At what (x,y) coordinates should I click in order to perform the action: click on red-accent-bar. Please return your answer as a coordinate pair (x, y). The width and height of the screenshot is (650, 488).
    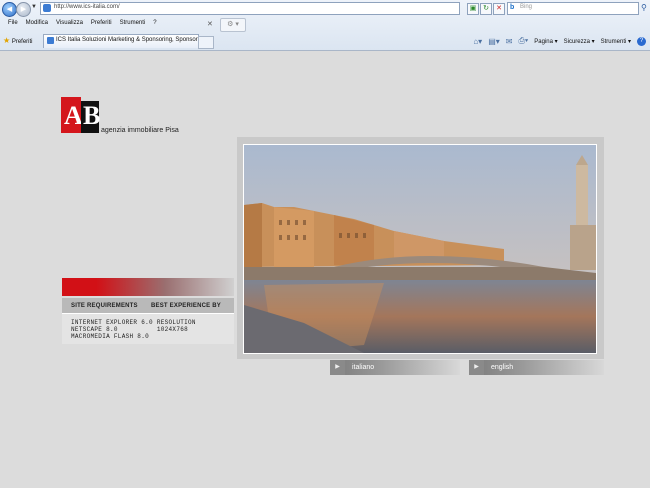
    Looking at the image, I should click on (148, 287).